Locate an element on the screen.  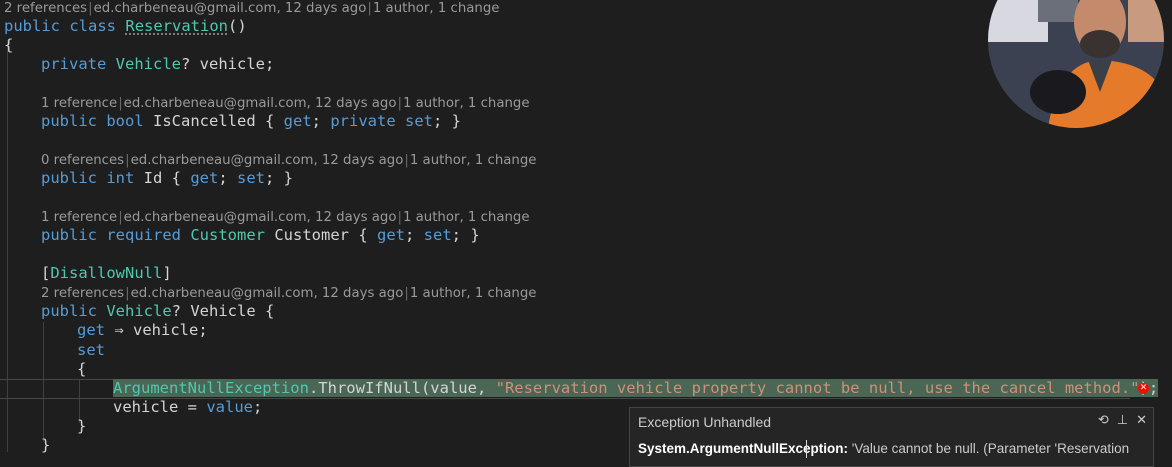
assignment-lhs: vehicle = is located at coordinates (160, 407).